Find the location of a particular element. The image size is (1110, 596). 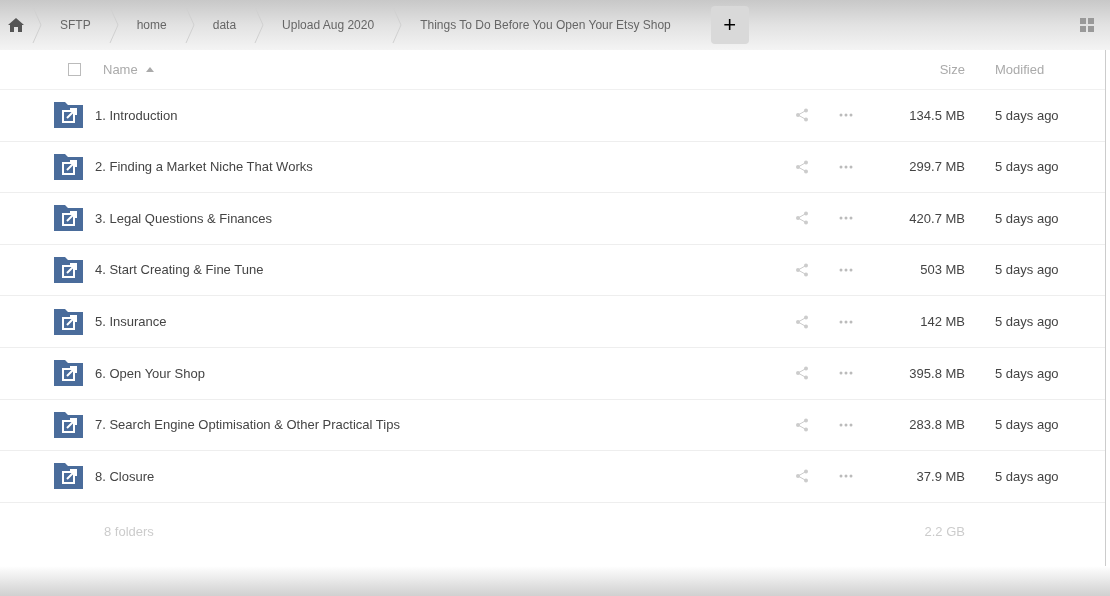

breadcrumb-link: Things To Do Before You Open Your Etsy Shop is located at coordinates (545, 25).